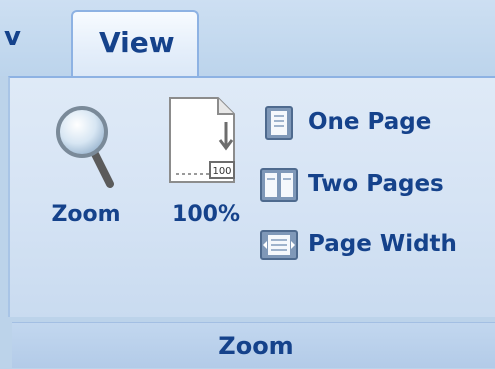 Image resolution: width=495 pixels, height=369 pixels. I want to click on group-label: Zoom, so click(253, 345).